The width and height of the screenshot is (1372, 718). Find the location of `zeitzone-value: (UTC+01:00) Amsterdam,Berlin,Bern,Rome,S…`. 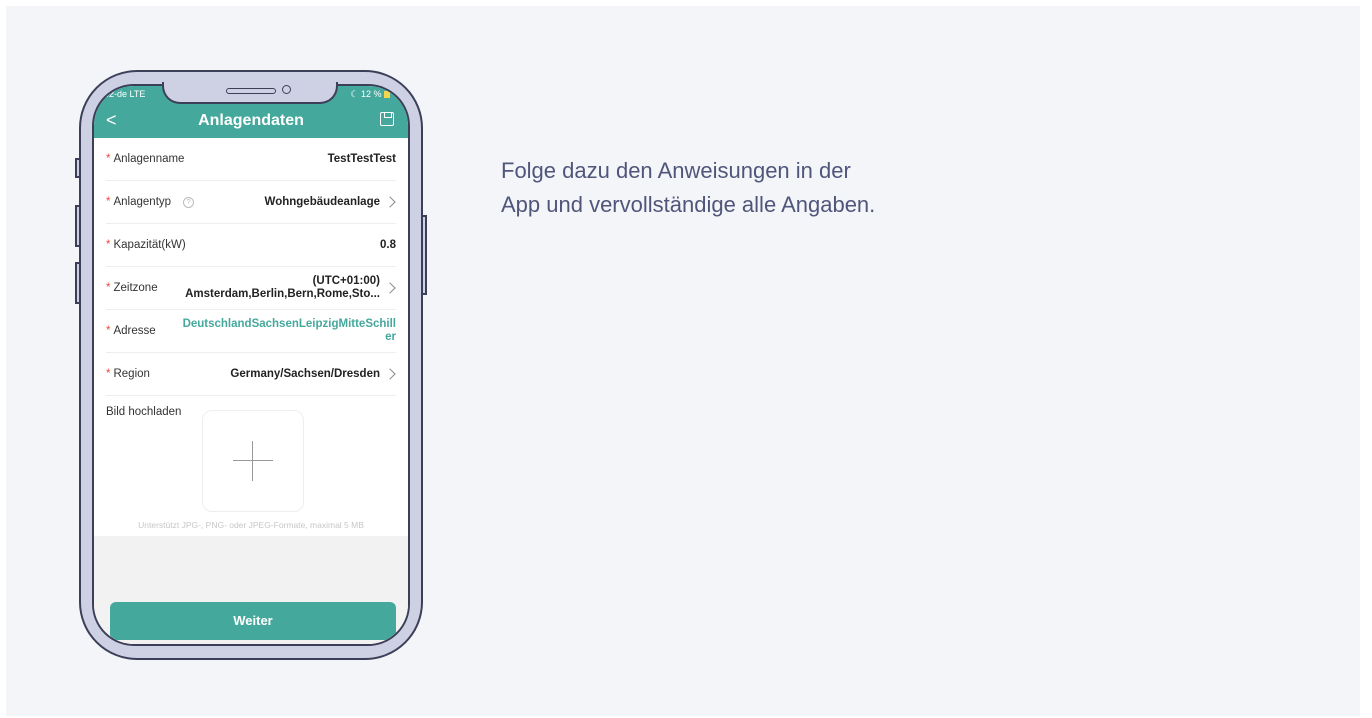

zeitzone-value: (UTC+01:00) Amsterdam,Berlin,Bern,Rome,S… is located at coordinates (282, 288).